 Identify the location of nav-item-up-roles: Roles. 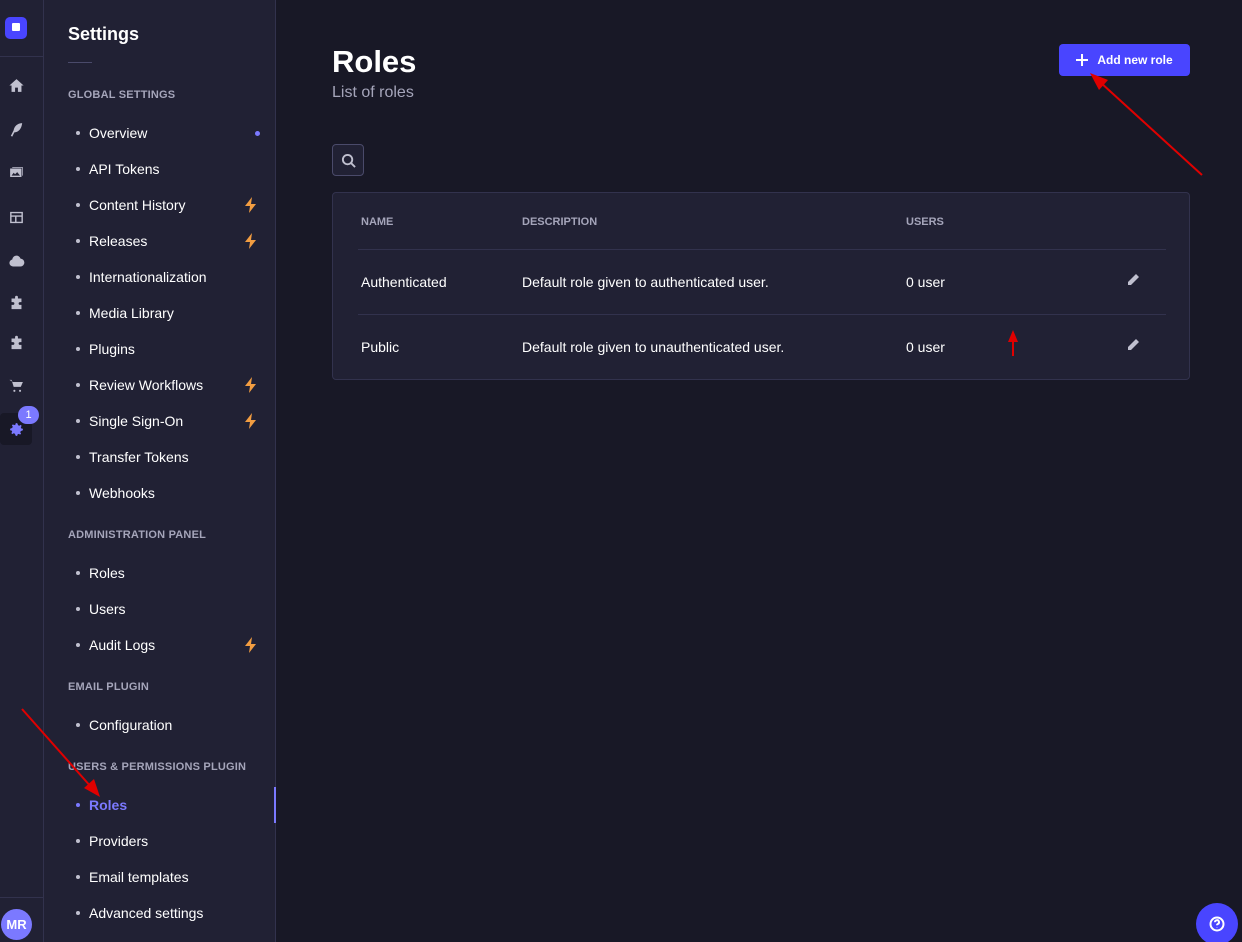
(172, 805).